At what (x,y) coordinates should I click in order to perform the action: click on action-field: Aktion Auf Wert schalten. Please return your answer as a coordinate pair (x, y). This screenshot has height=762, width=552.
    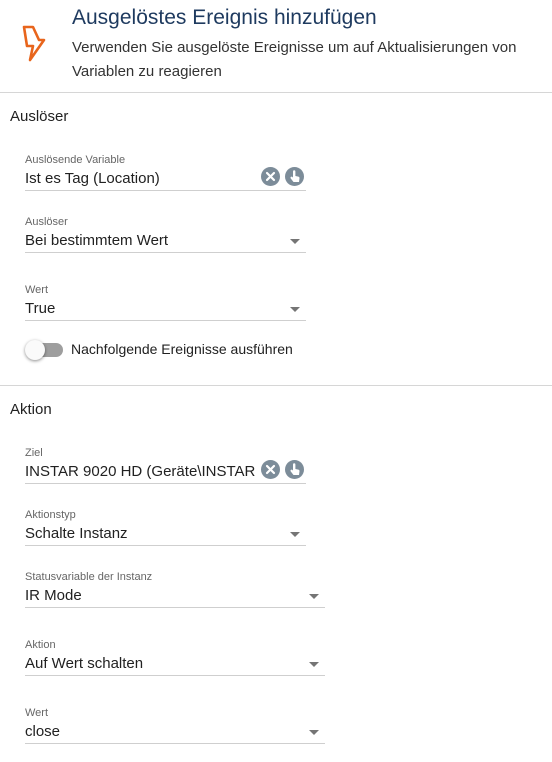
    Looking at the image, I should click on (175, 657).